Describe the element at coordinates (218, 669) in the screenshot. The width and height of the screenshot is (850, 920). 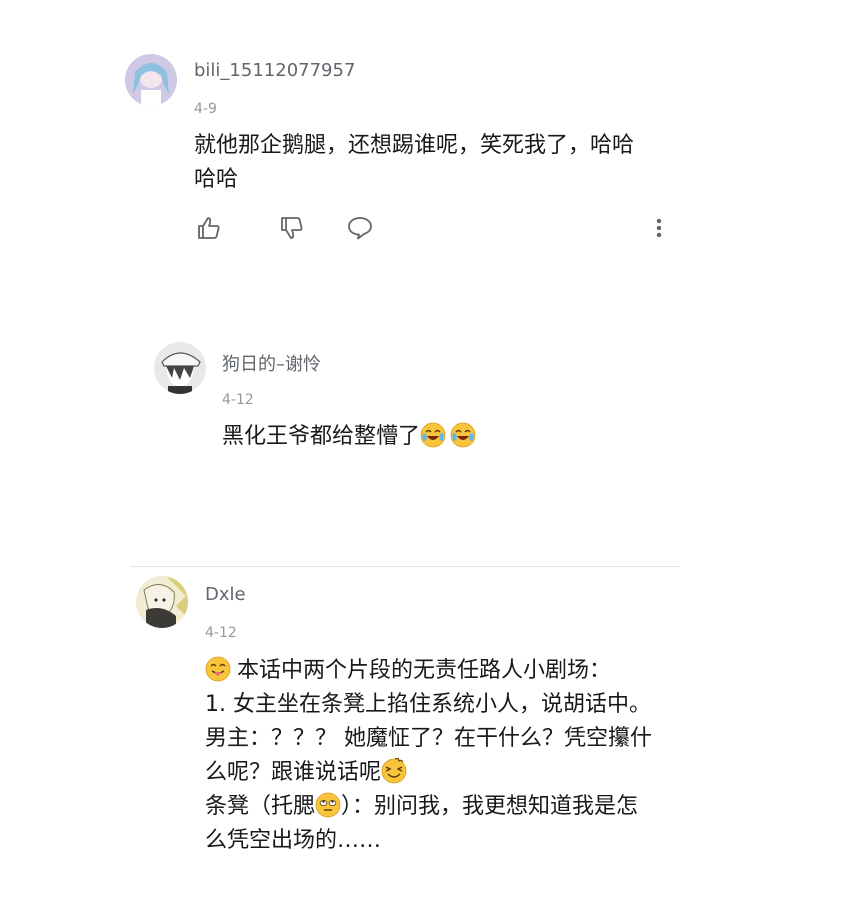
I see `tongue-out-emoji` at that location.